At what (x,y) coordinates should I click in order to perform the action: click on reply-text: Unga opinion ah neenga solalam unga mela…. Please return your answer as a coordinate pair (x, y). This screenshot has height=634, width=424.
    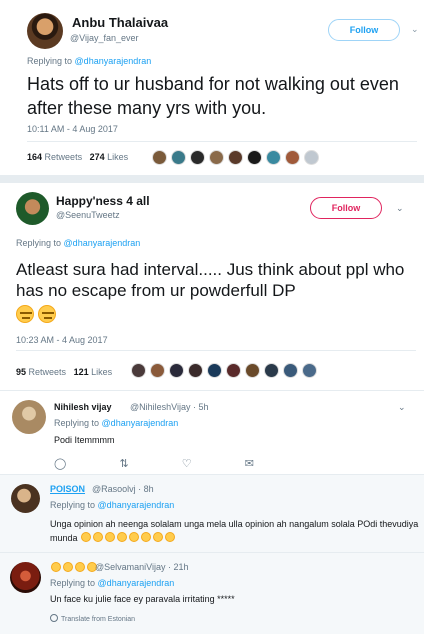
    Looking at the image, I should click on (235, 531).